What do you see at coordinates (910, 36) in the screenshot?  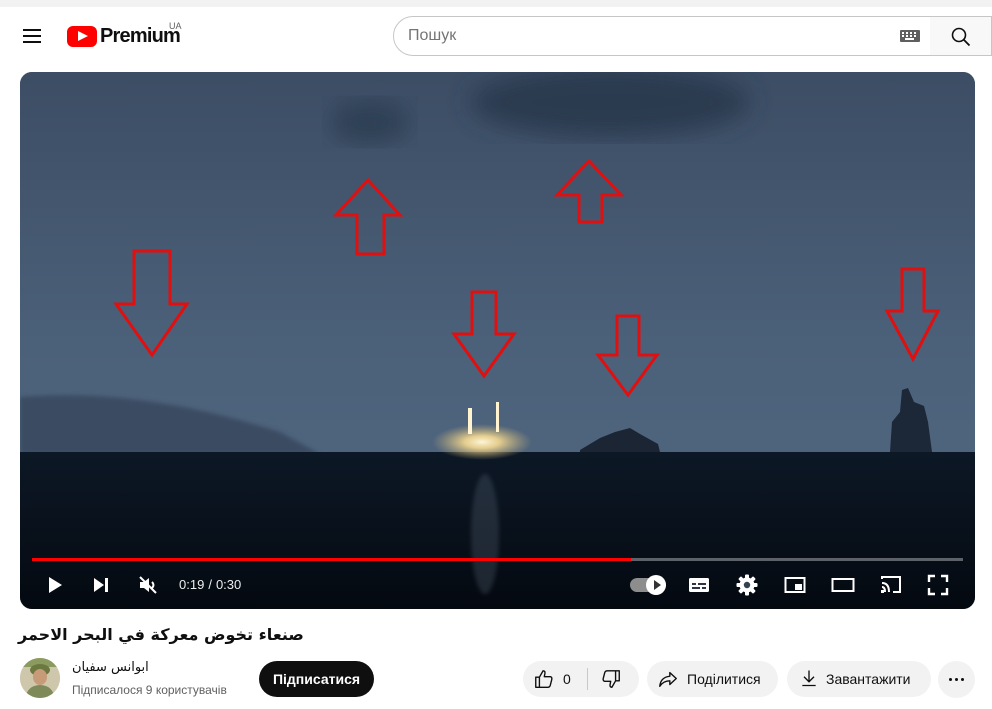 I see `keyboard-icon` at bounding box center [910, 36].